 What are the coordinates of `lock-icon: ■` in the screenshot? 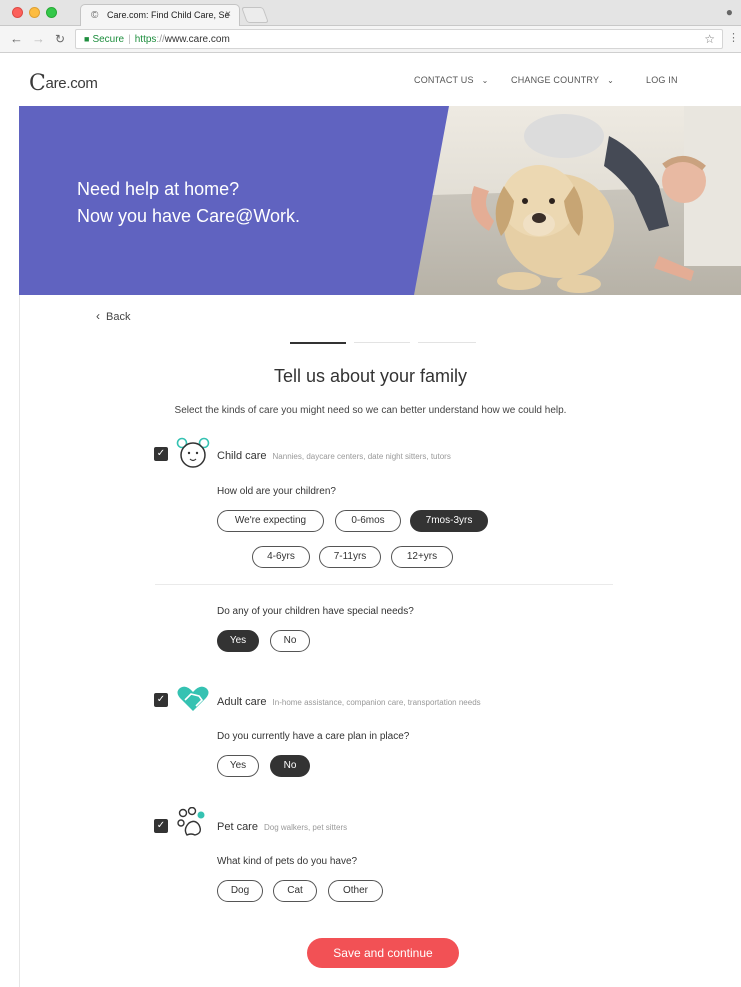 It's located at (87, 39).